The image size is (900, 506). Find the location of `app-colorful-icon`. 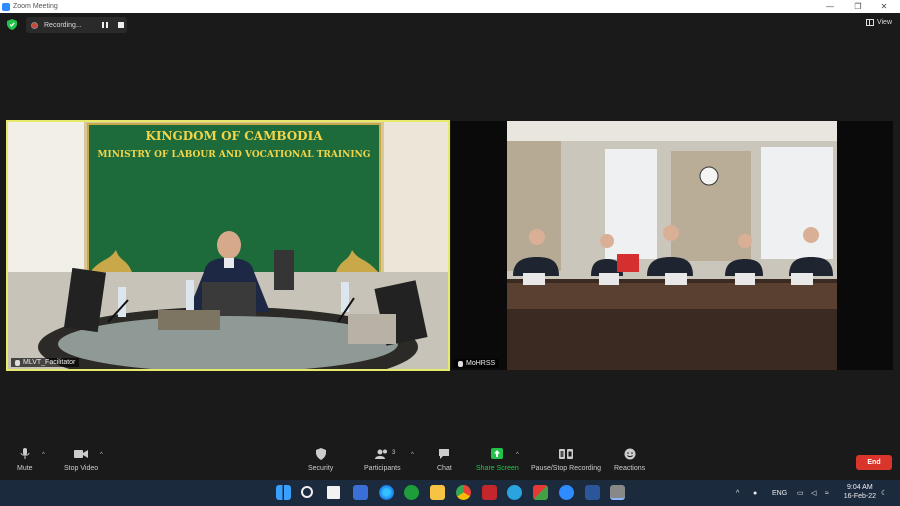

app-colorful-icon is located at coordinates (540, 492).